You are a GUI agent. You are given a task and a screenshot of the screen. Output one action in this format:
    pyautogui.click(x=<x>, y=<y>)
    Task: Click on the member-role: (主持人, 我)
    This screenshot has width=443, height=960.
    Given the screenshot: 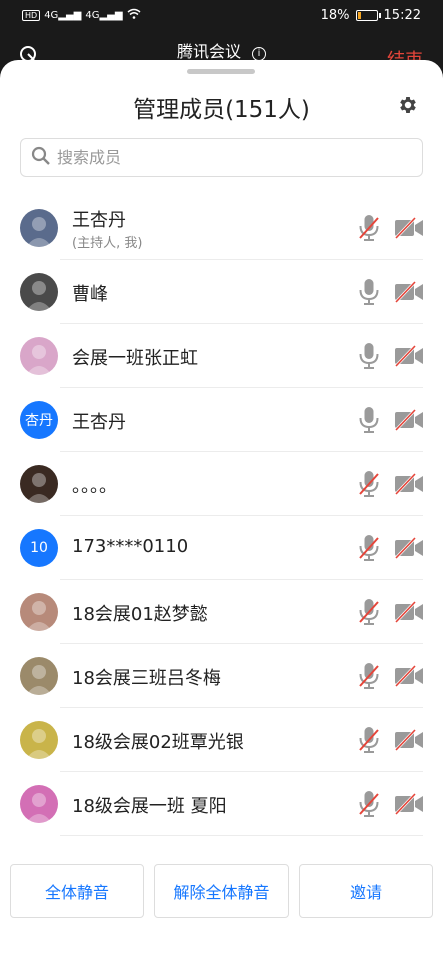 What is the action you would take?
    pyautogui.click(x=107, y=243)
    